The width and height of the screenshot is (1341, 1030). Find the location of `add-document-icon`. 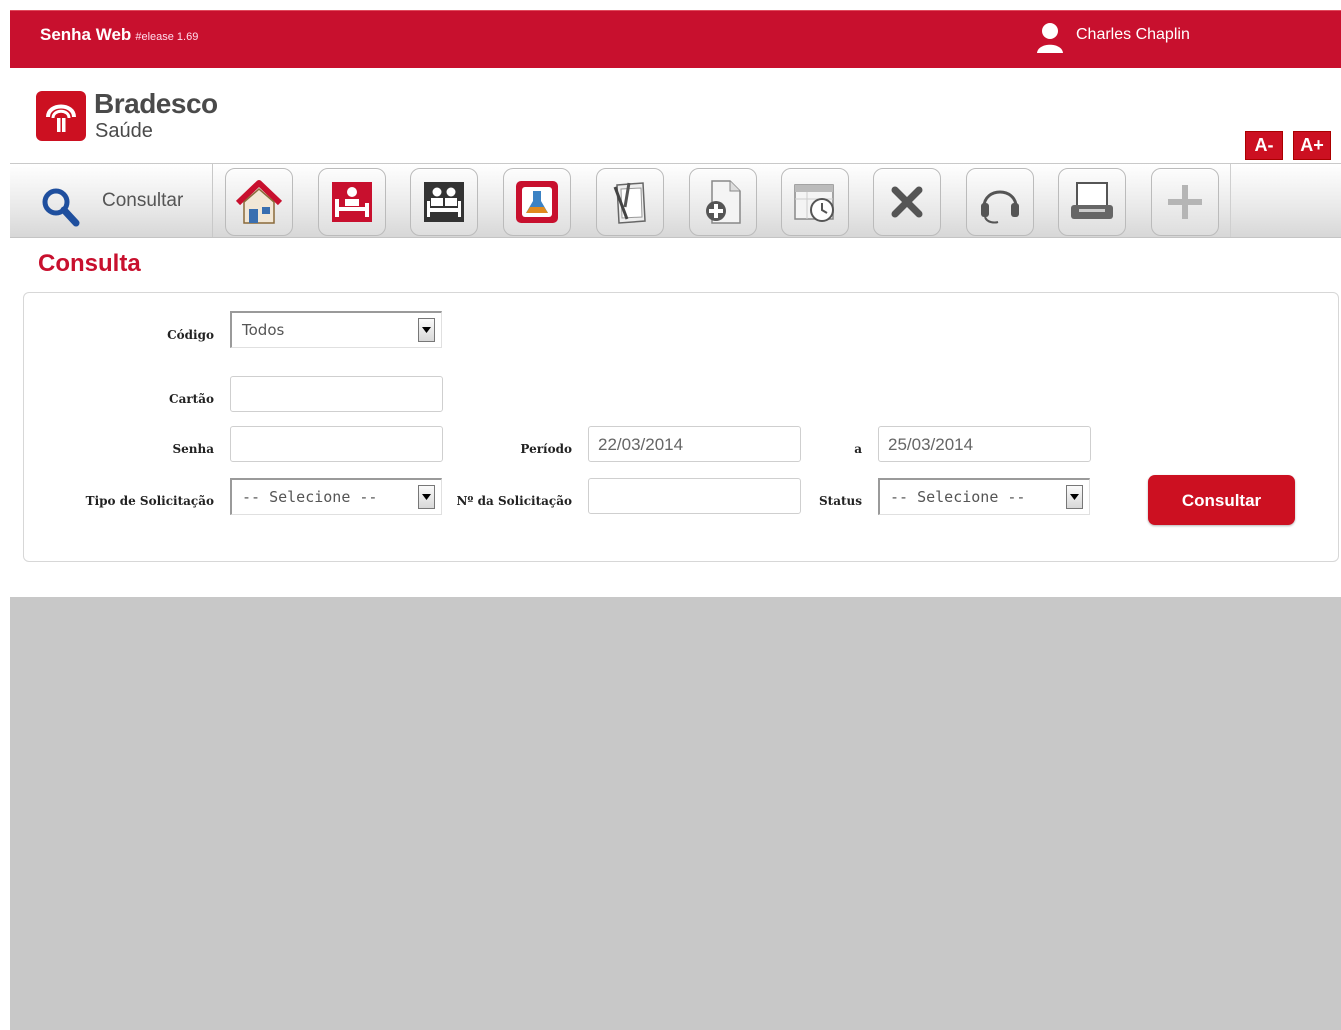

add-document-icon is located at coordinates (723, 202).